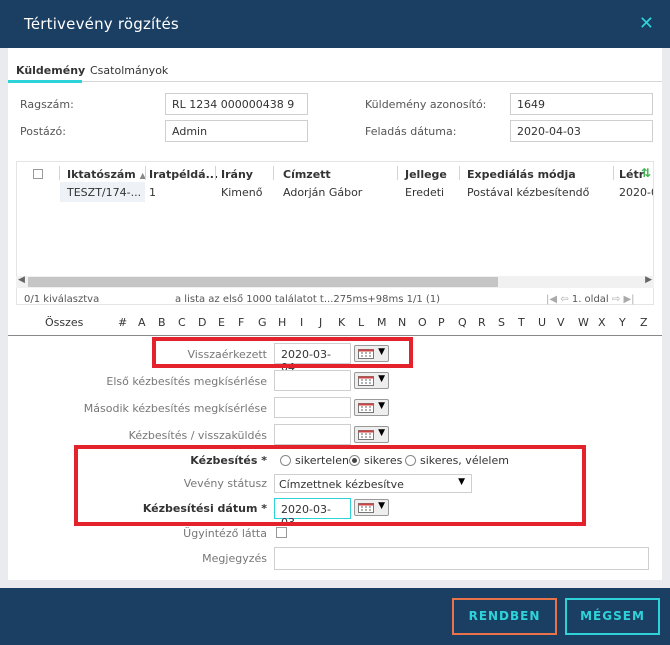 This screenshot has height=645, width=670. I want to click on filter-letter: V, so click(561, 322).